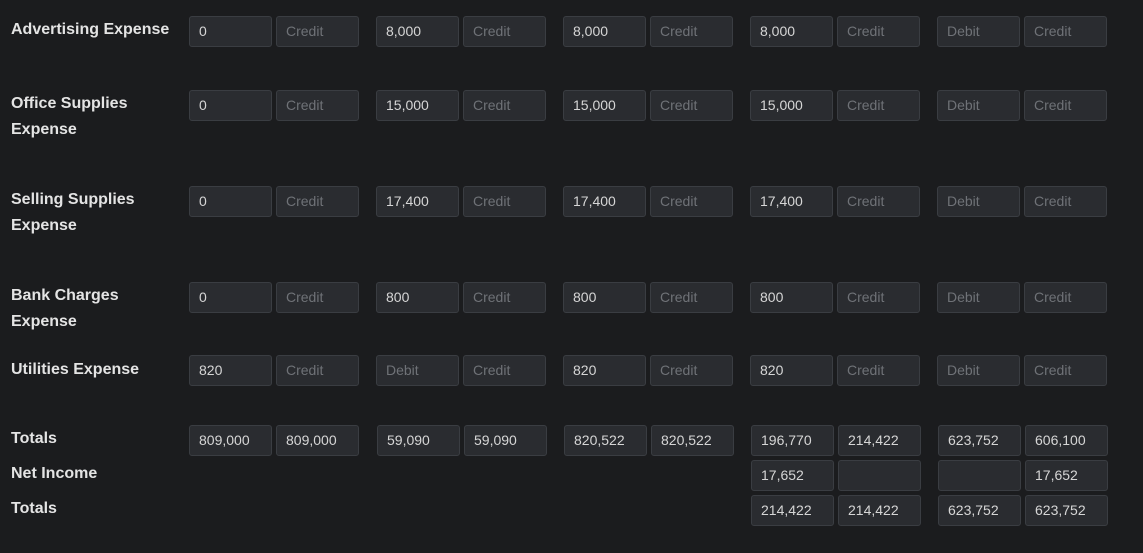 The width and height of the screenshot is (1143, 553). I want to click on adjustments-credit-total: 59,090, so click(505, 440).